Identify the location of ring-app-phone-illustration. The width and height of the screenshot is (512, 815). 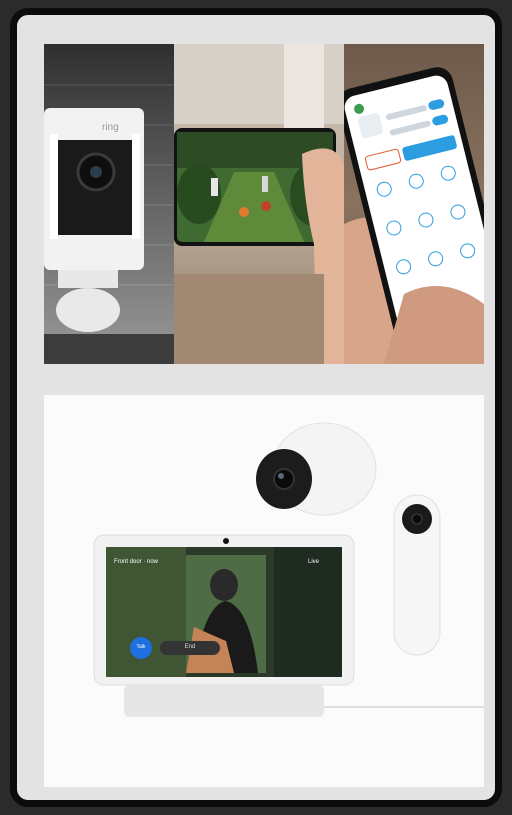
(414, 215).